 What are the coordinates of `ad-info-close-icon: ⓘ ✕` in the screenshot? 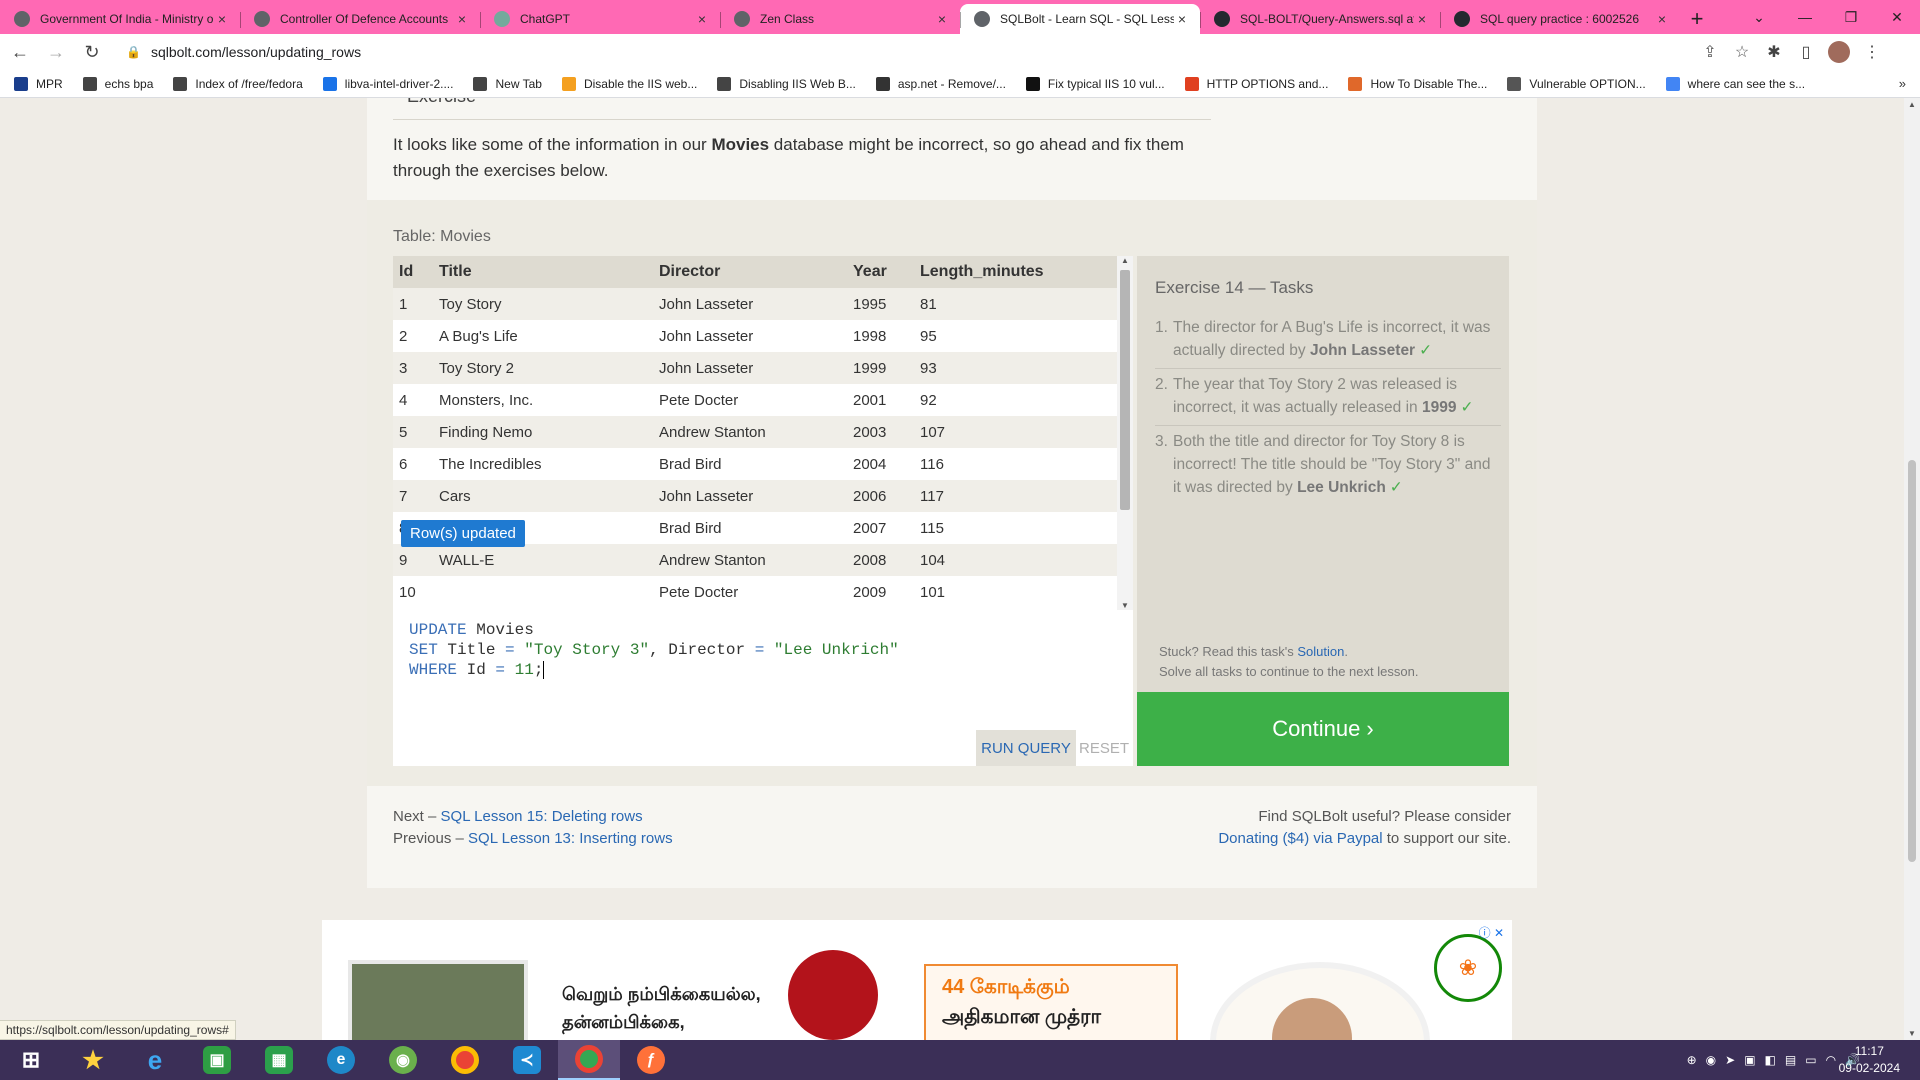 It's located at (1491, 932).